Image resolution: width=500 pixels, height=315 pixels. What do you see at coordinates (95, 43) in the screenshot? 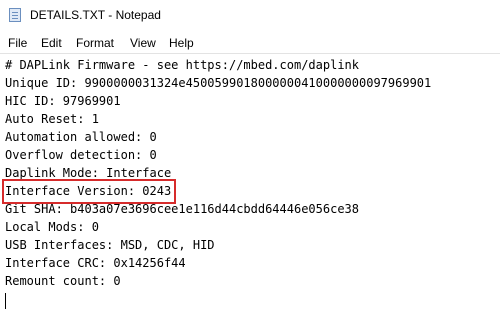
I see `menu-format: Format` at bounding box center [95, 43].